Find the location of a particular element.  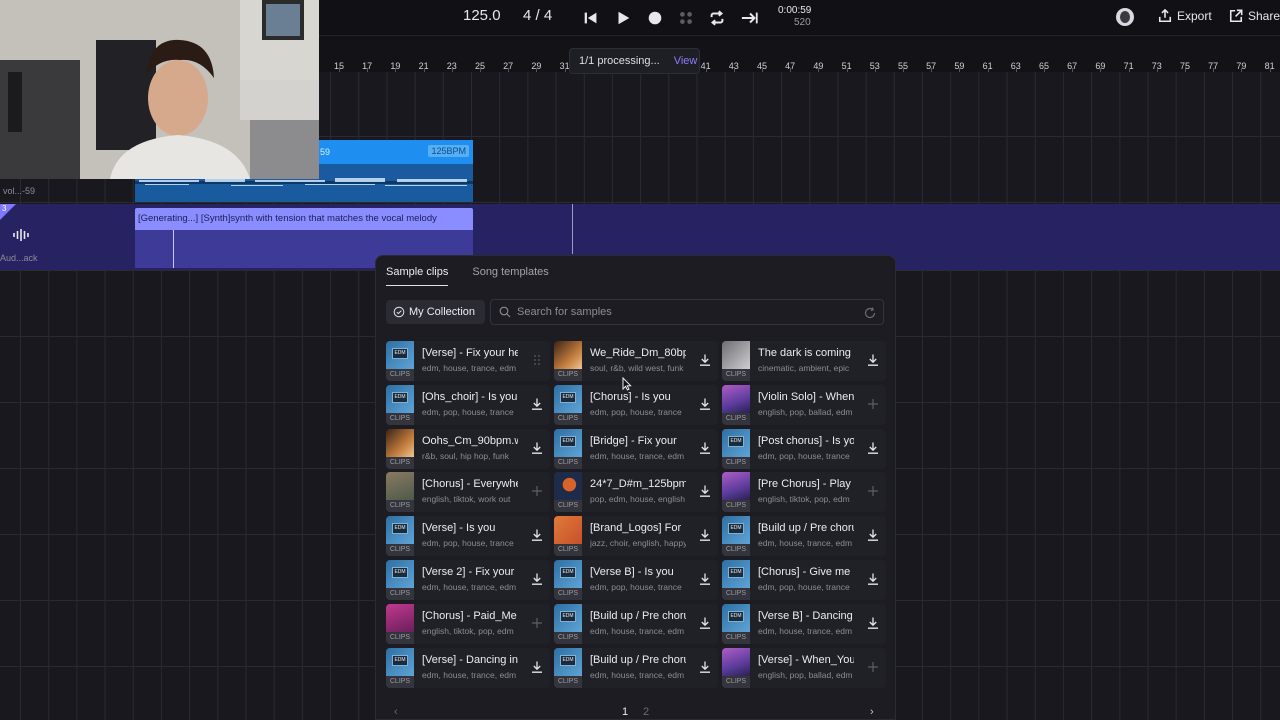

prev-page-icon: ‹ is located at coordinates (396, 712).